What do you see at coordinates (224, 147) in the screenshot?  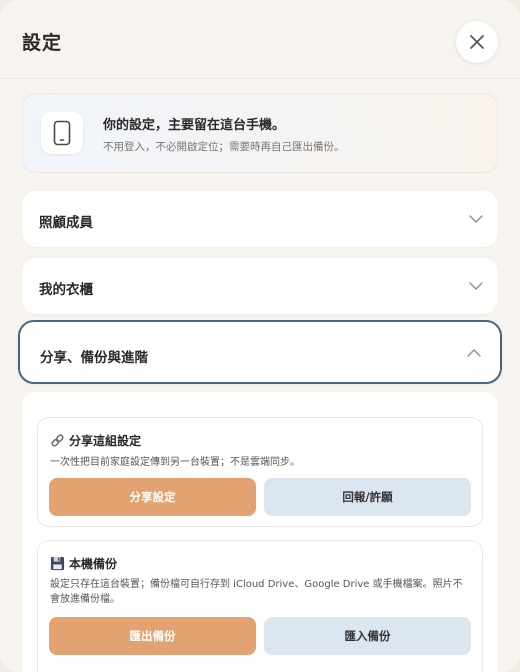 I see `info-subtitle: 不用登入，不必開啟定位；需要時再自己匯出備份。` at bounding box center [224, 147].